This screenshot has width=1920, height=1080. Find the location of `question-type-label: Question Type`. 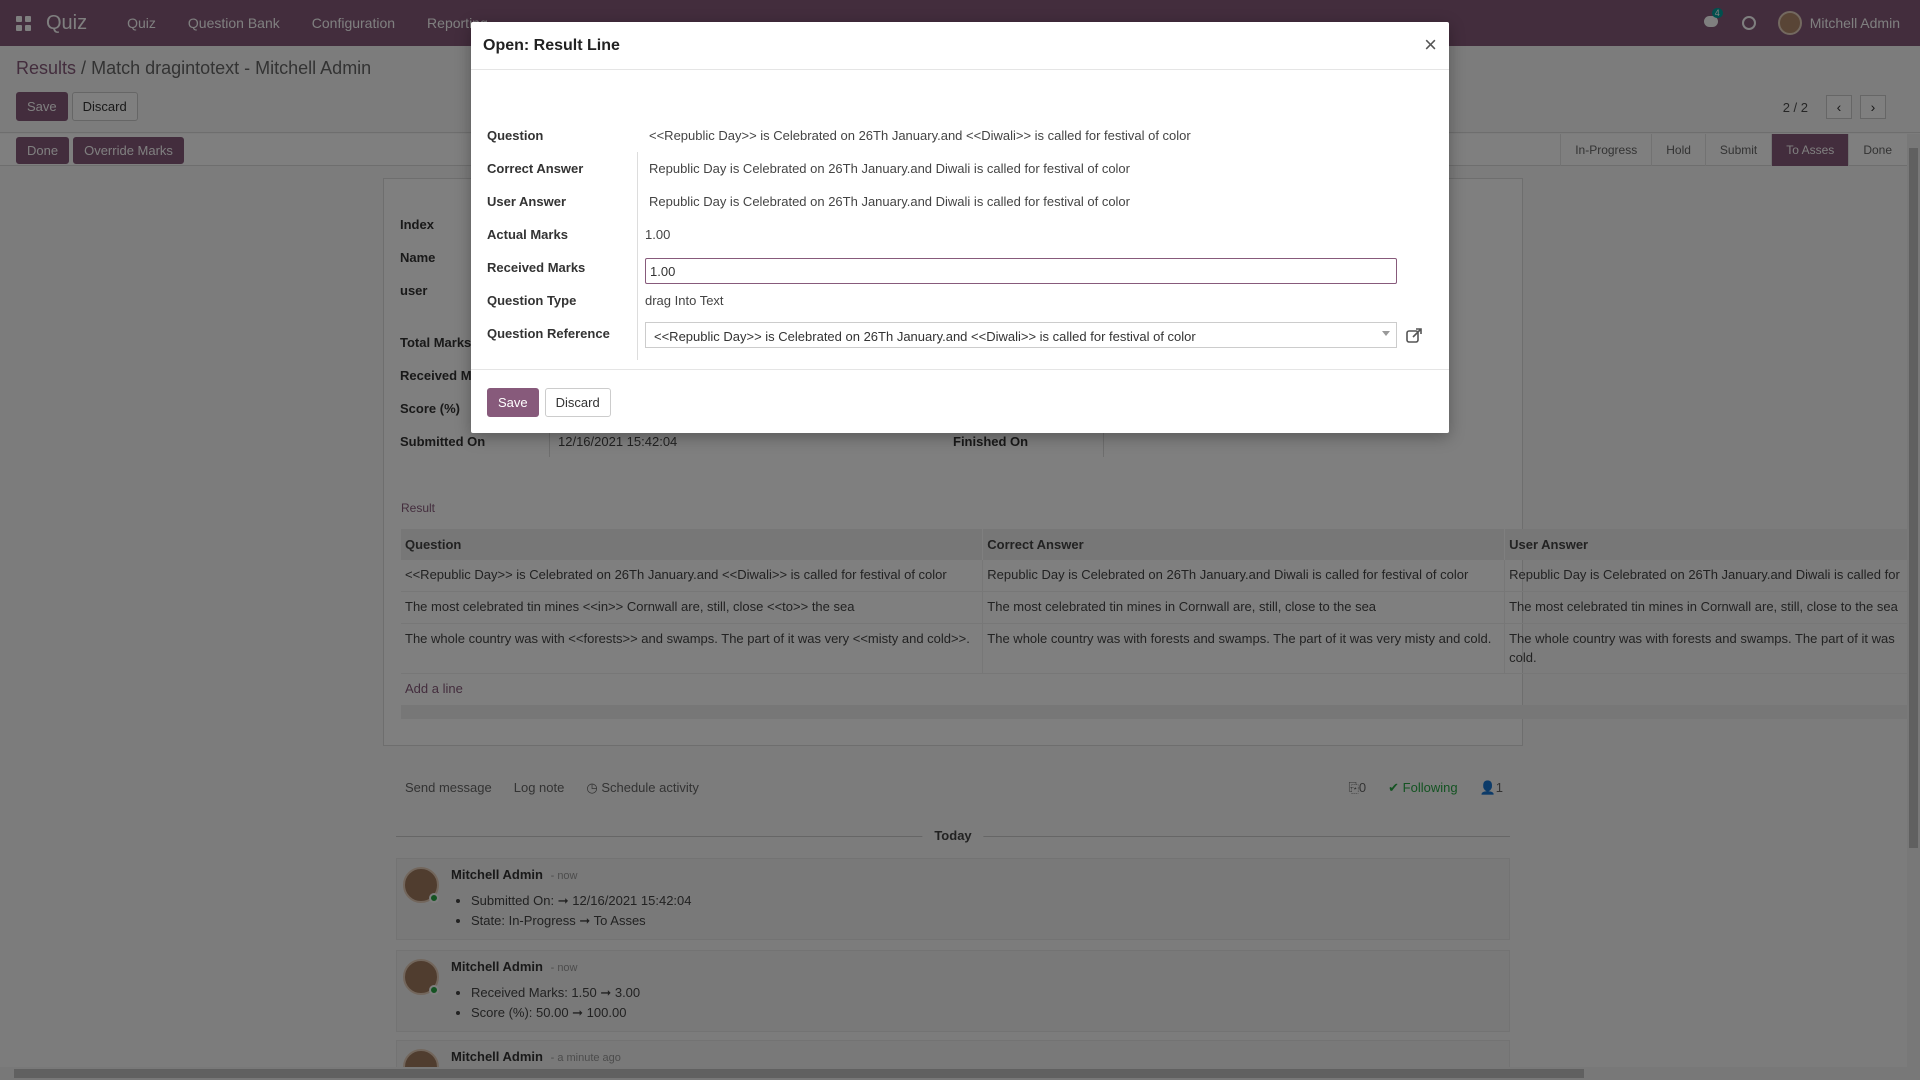

question-type-label: Question Type is located at coordinates (532, 300).